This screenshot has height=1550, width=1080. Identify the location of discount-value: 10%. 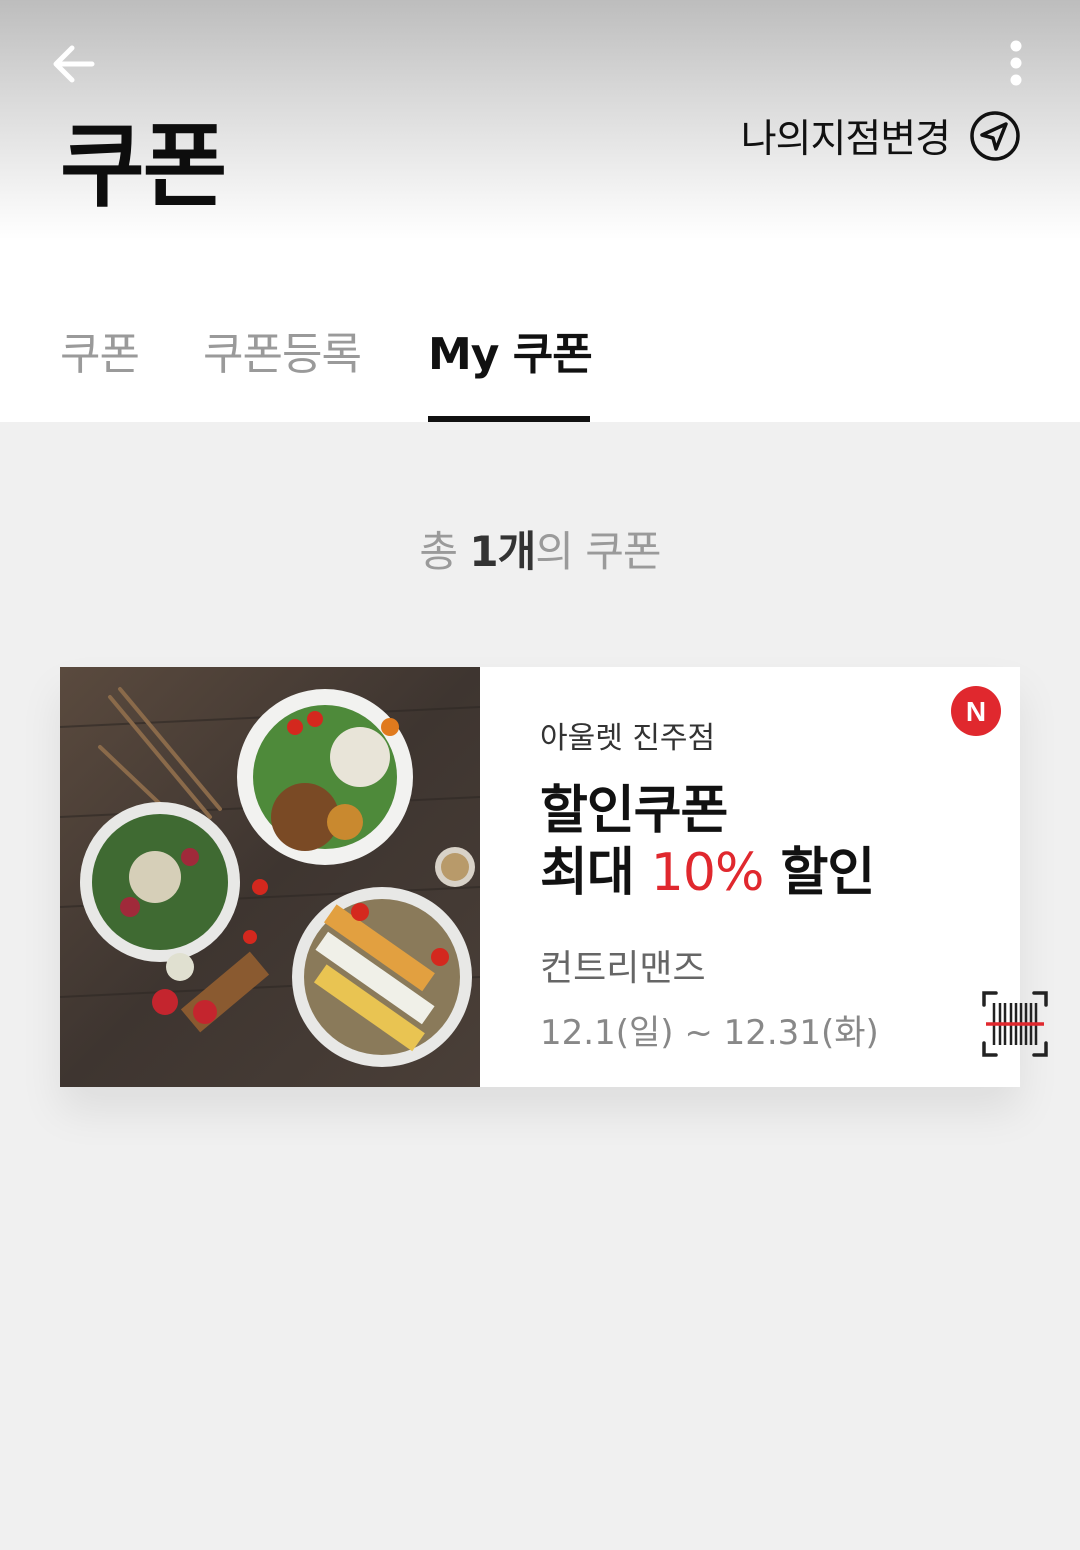
(707, 873).